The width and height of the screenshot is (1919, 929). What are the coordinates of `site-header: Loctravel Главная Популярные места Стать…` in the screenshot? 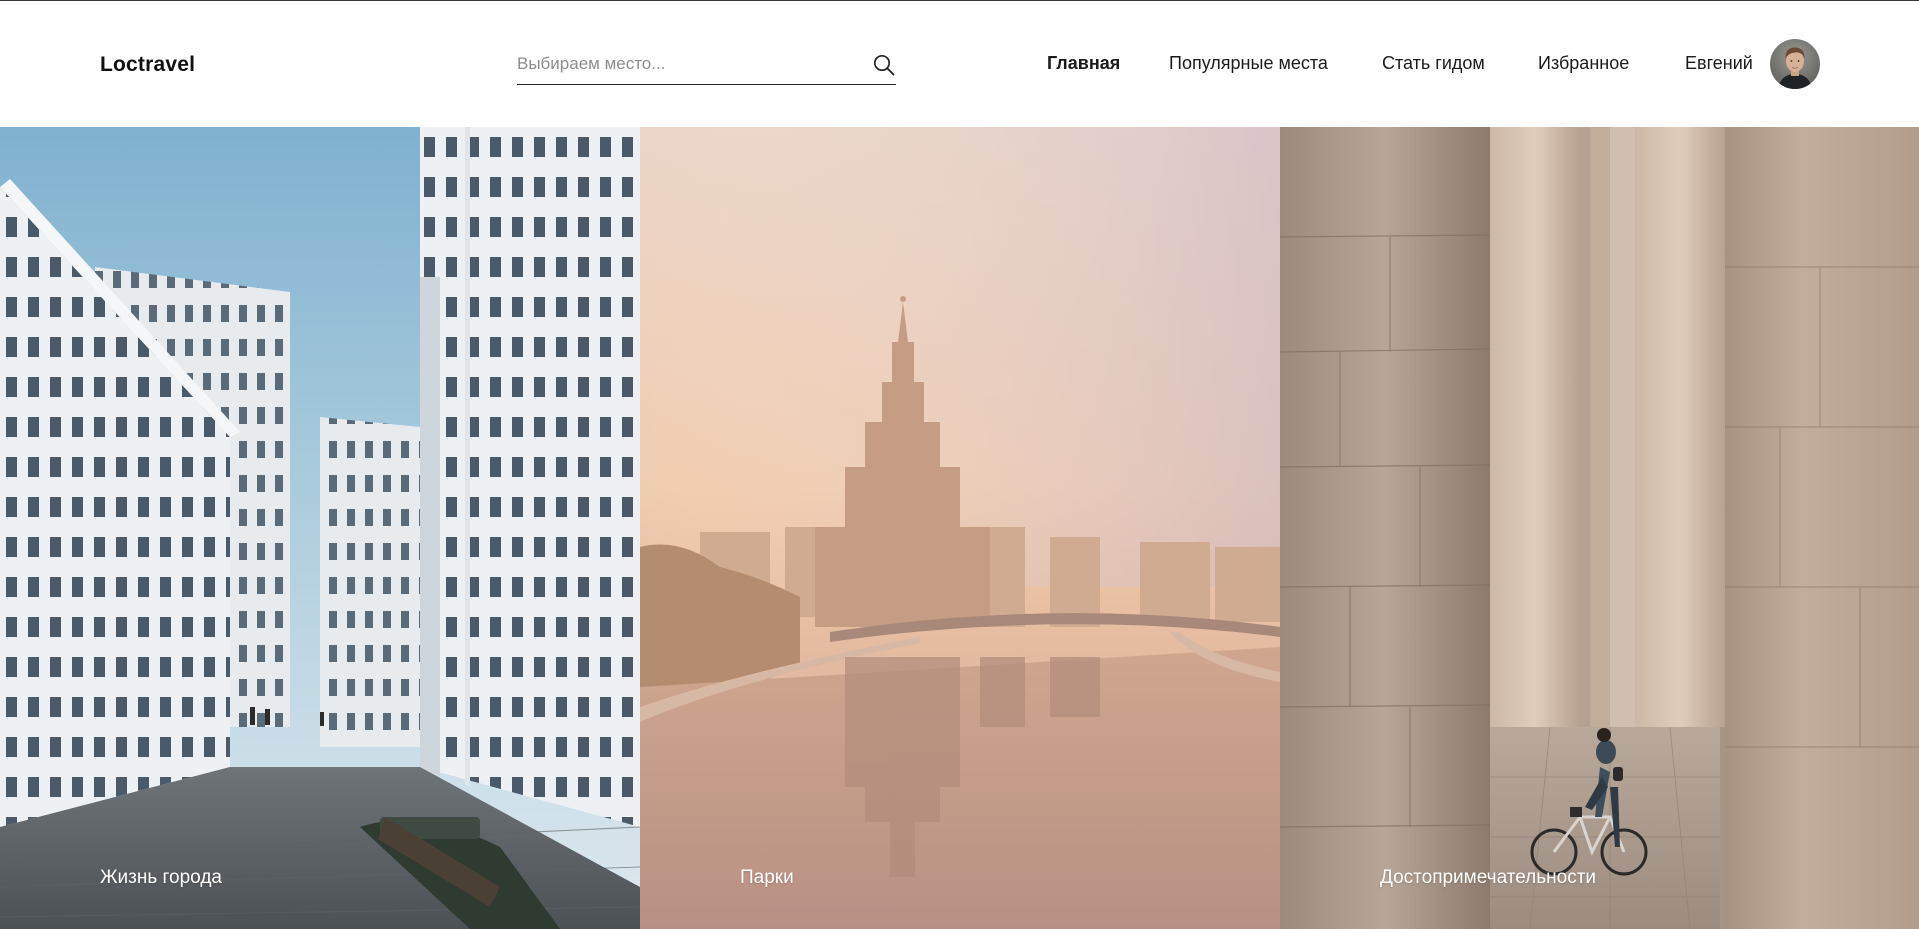 It's located at (959, 64).